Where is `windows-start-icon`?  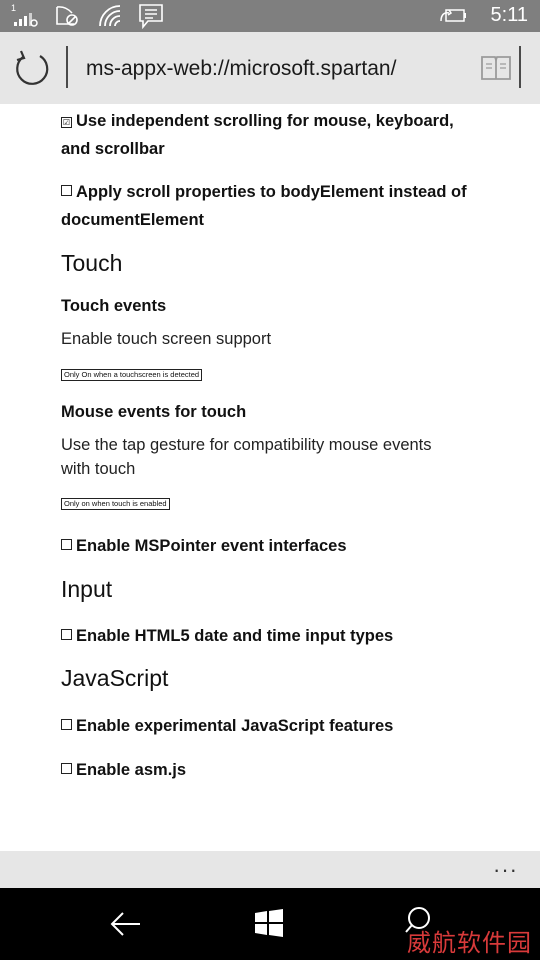 windows-start-icon is located at coordinates (269, 923).